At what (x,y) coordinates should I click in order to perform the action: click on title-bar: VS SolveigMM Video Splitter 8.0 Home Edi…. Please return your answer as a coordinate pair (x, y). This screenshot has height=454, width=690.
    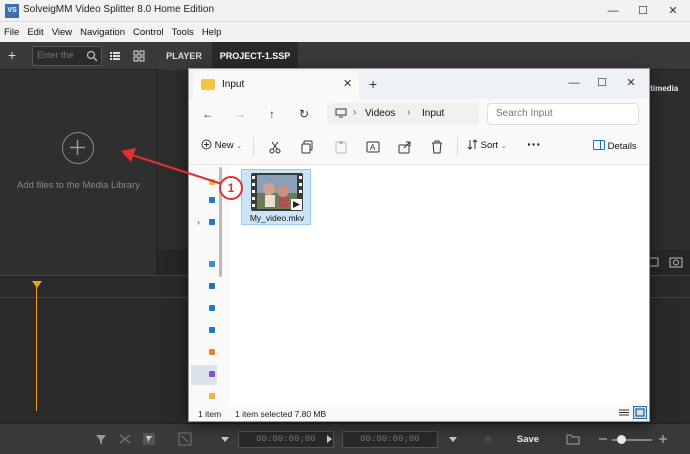
    Looking at the image, I should click on (345, 11).